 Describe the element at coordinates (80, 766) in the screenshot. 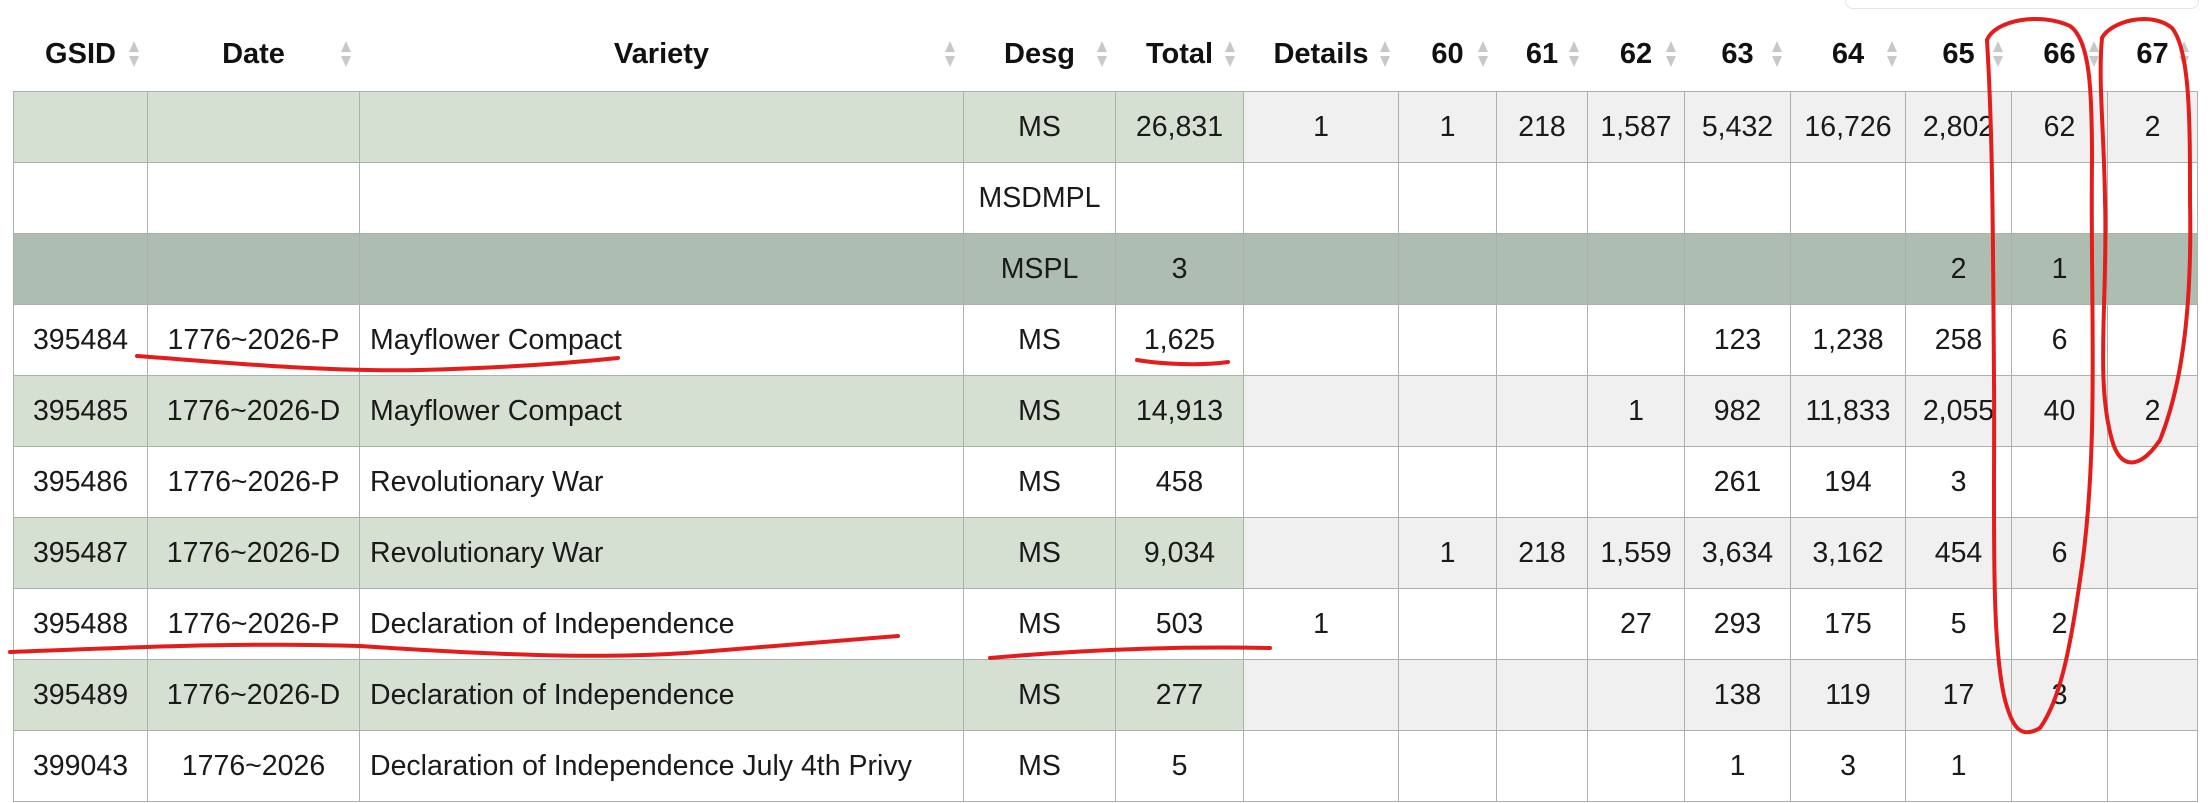

I see `cell-gsid: 399043` at that location.